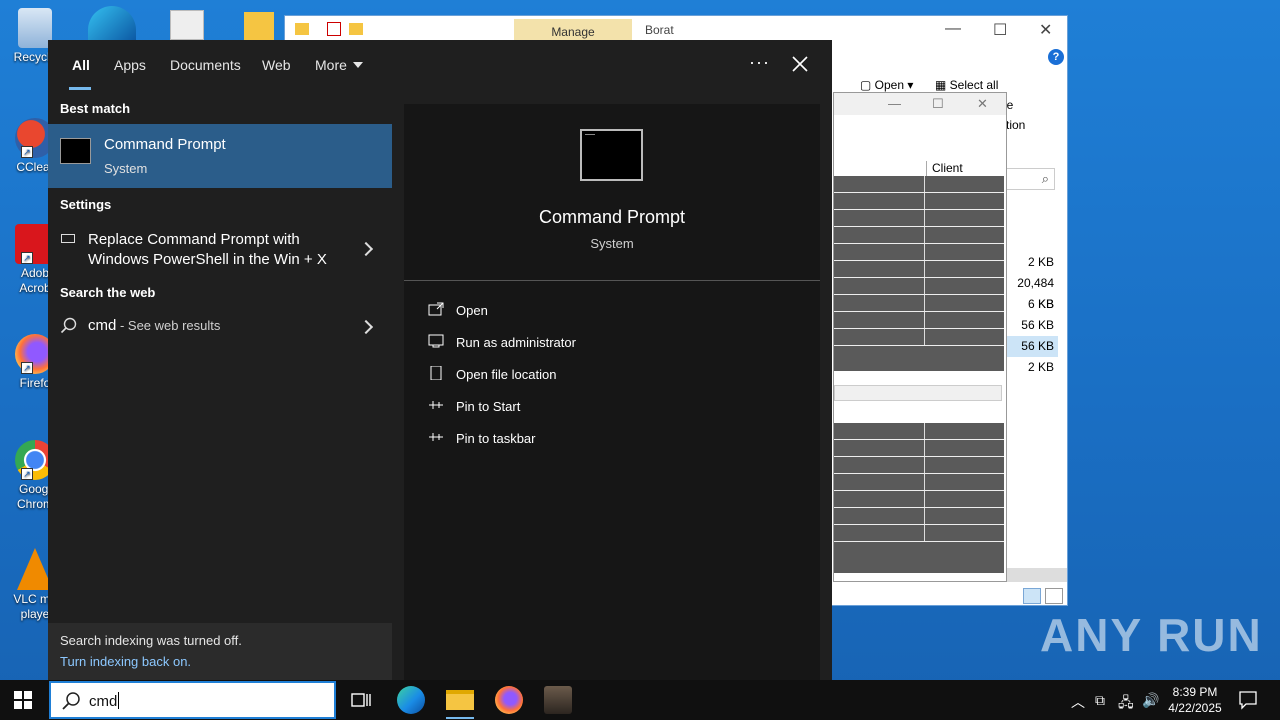 Image resolution: width=1280 pixels, height=720 pixels. What do you see at coordinates (112, 23) in the screenshot?
I see `desktop-icon-edge-partial` at bounding box center [112, 23].